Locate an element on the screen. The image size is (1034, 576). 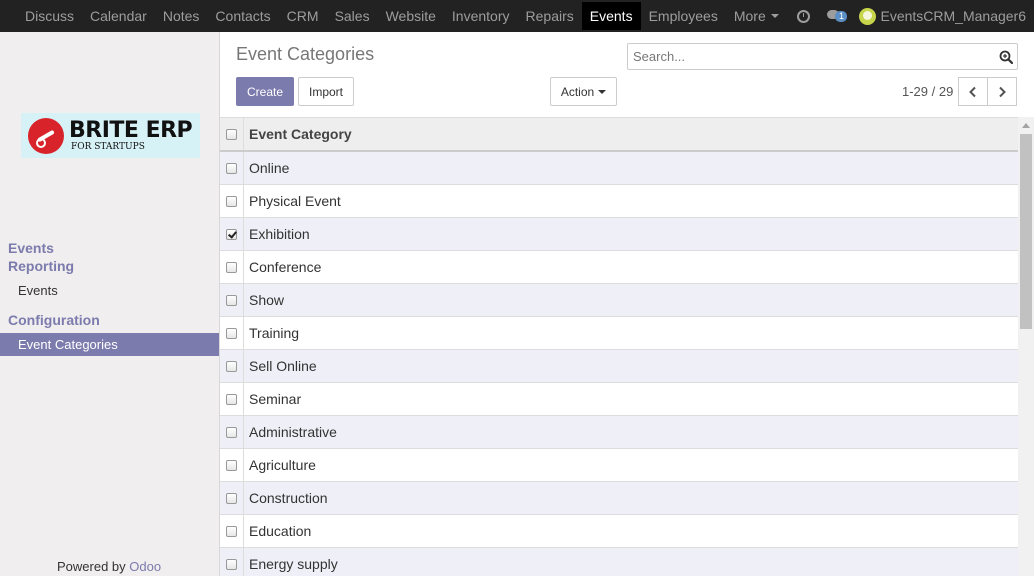
menu-employees: Employees is located at coordinates (683, 16).